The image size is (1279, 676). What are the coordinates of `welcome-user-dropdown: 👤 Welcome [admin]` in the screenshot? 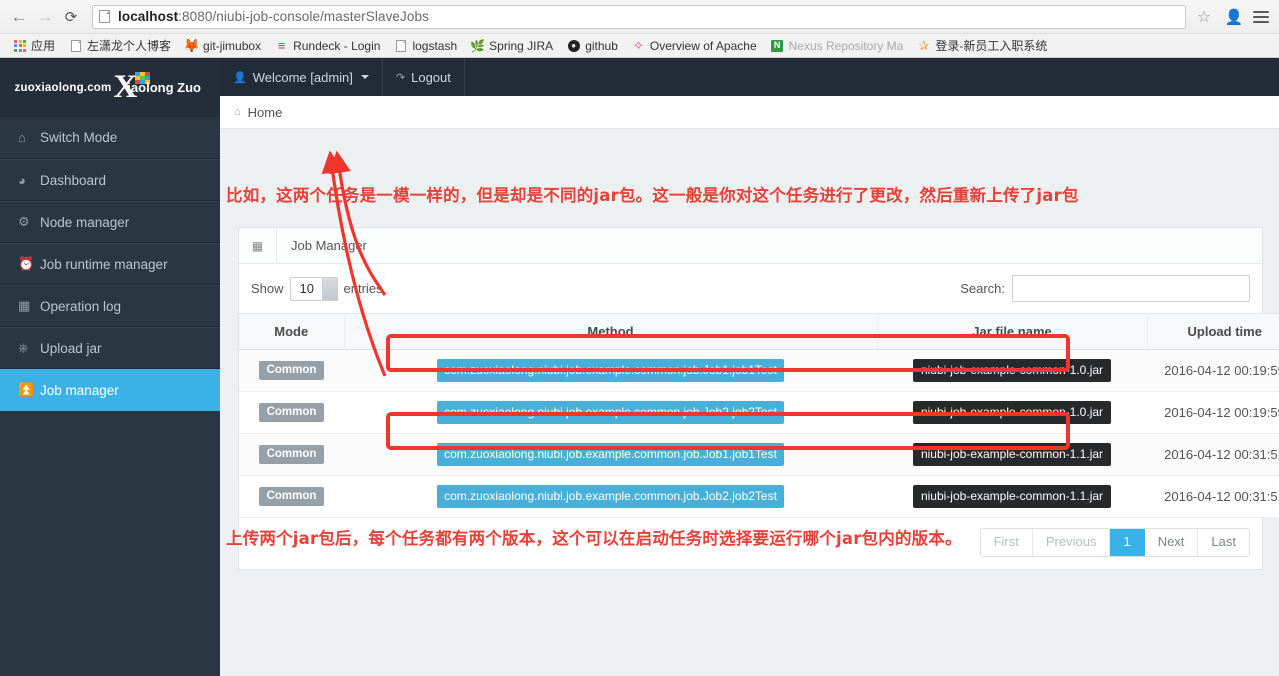 It's located at (301, 77).